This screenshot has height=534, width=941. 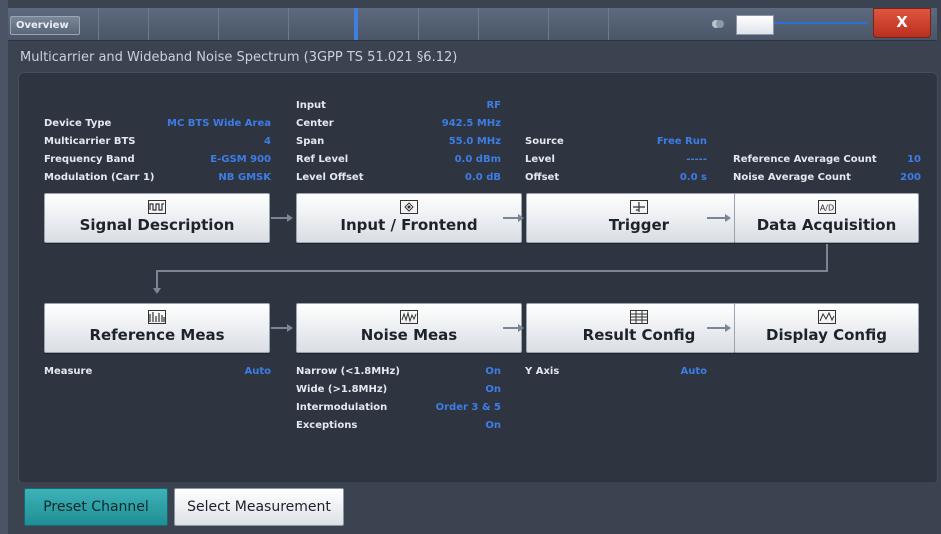 I want to click on noise-meas-button: Noise Meas, so click(x=409, y=328).